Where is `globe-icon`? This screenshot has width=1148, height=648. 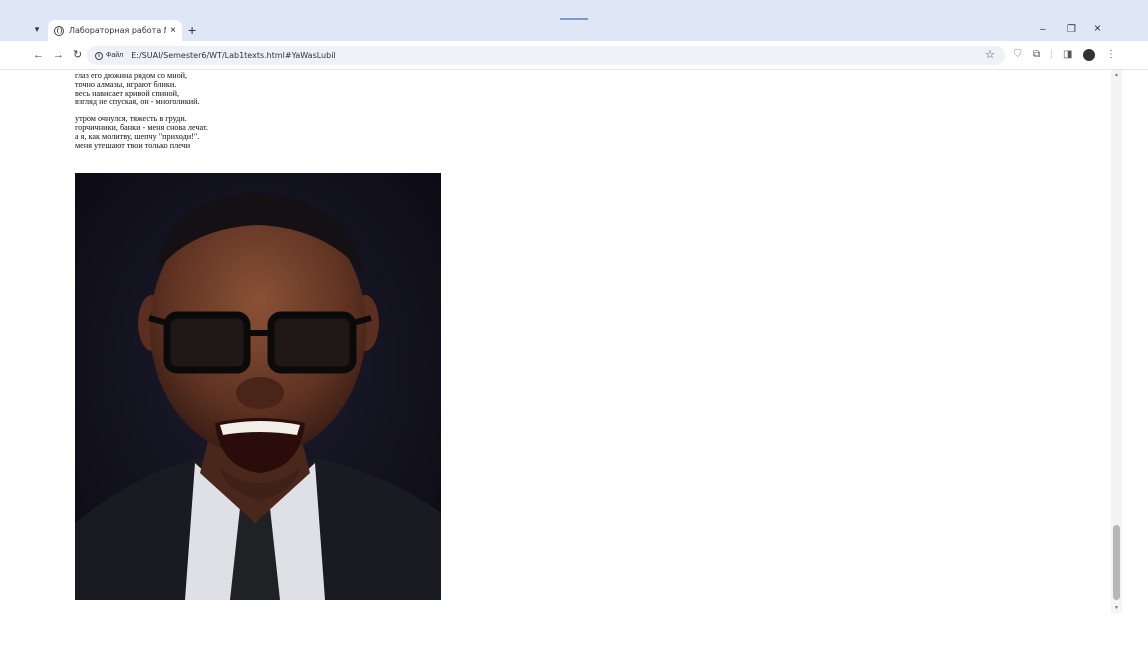 globe-icon is located at coordinates (59, 30).